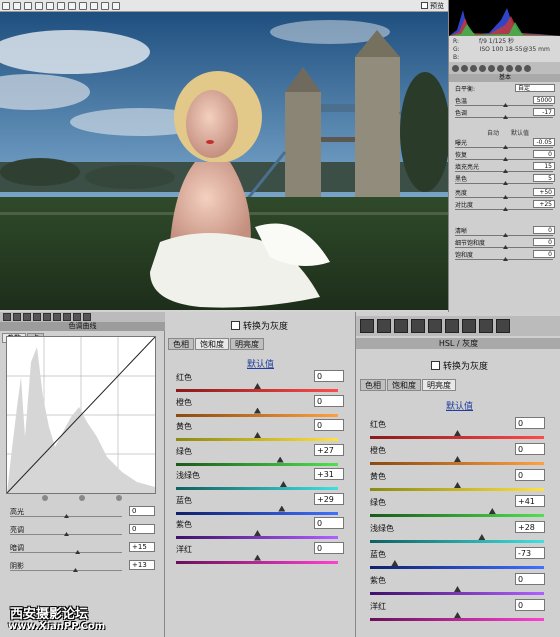 The height and width of the screenshot is (637, 560). Describe the element at coordinates (505, 102) in the screenshot. I see `basic-slider-row: 色温 5000` at that location.